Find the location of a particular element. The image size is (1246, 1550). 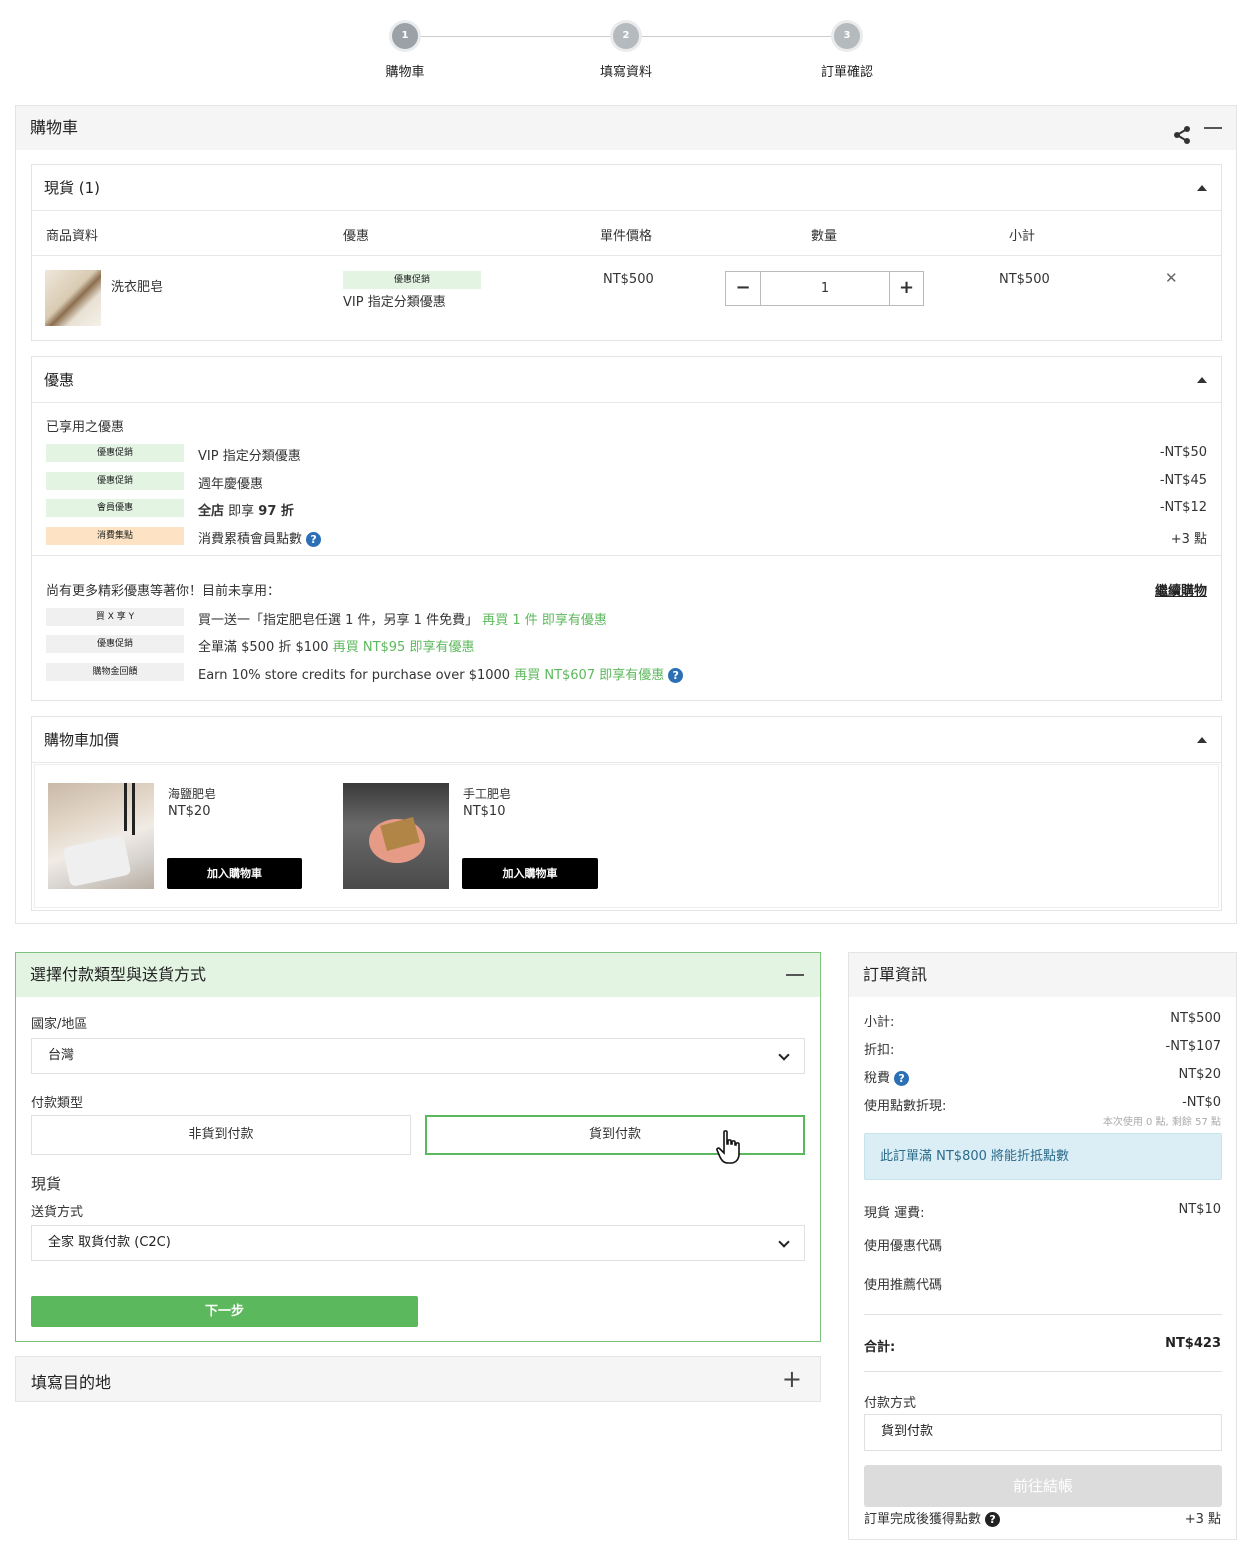

step-2-dot: 2 is located at coordinates (626, 36).